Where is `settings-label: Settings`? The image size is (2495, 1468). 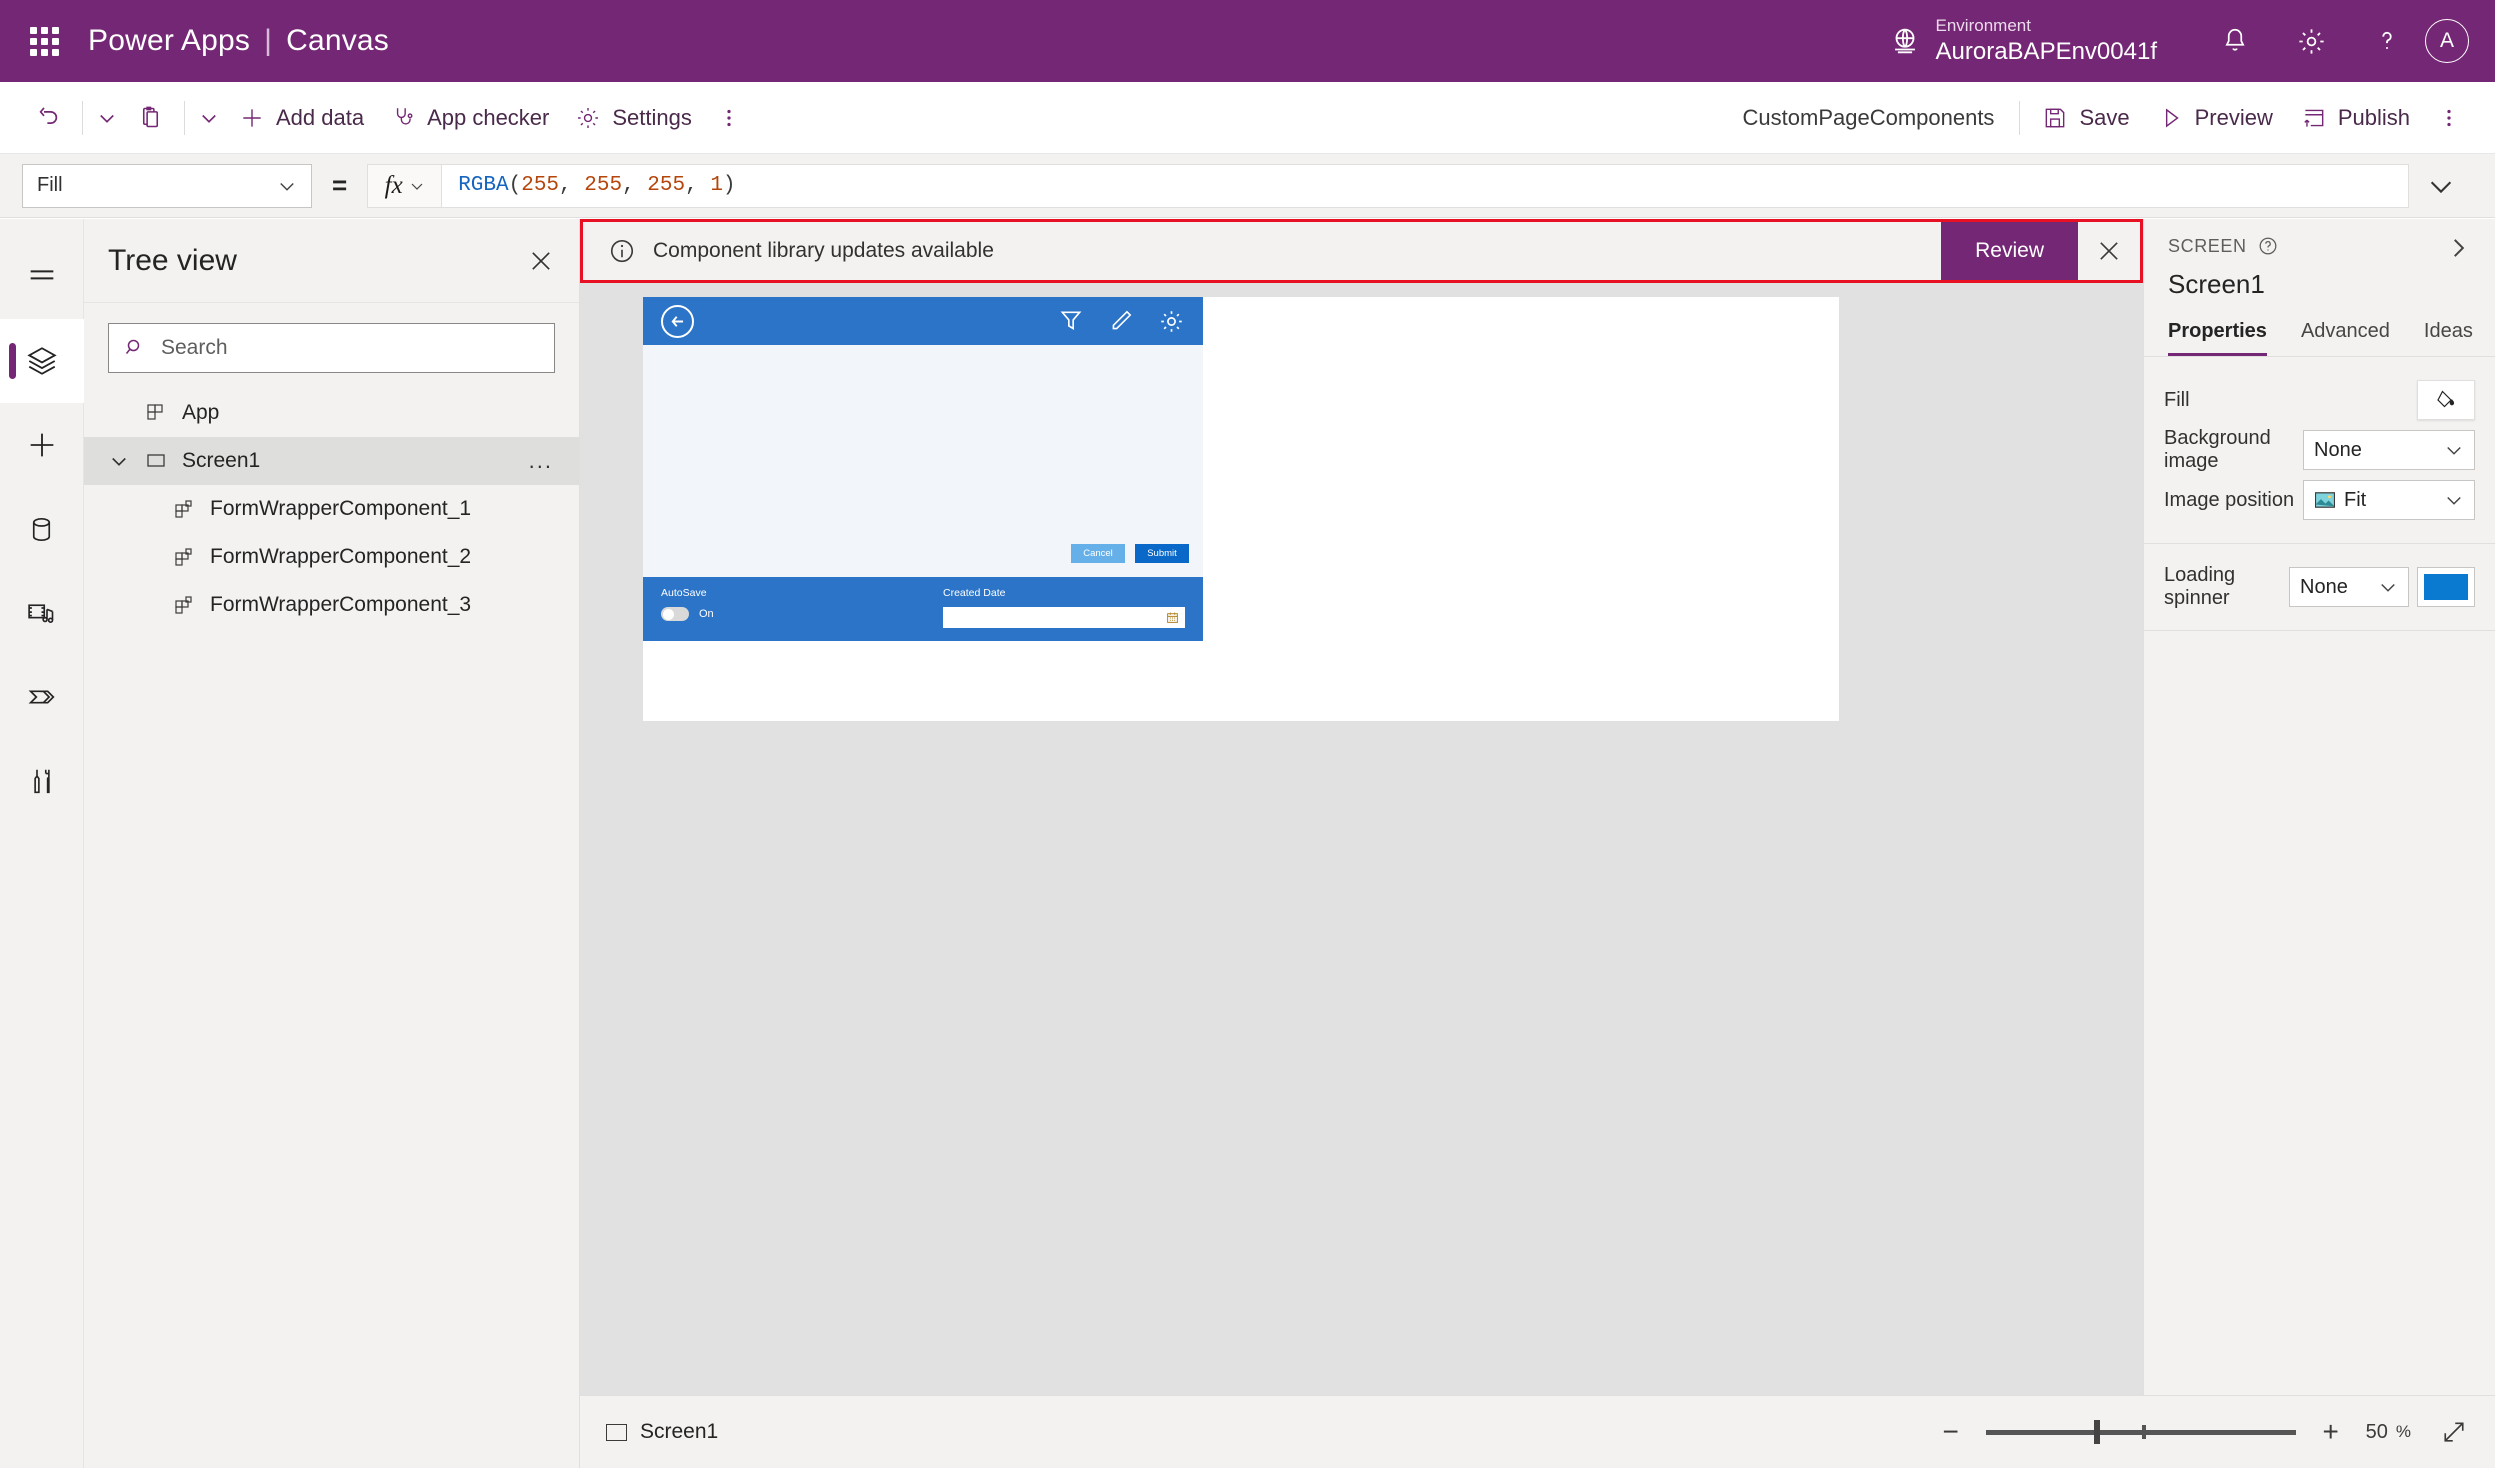
settings-label: Settings is located at coordinates (652, 117).